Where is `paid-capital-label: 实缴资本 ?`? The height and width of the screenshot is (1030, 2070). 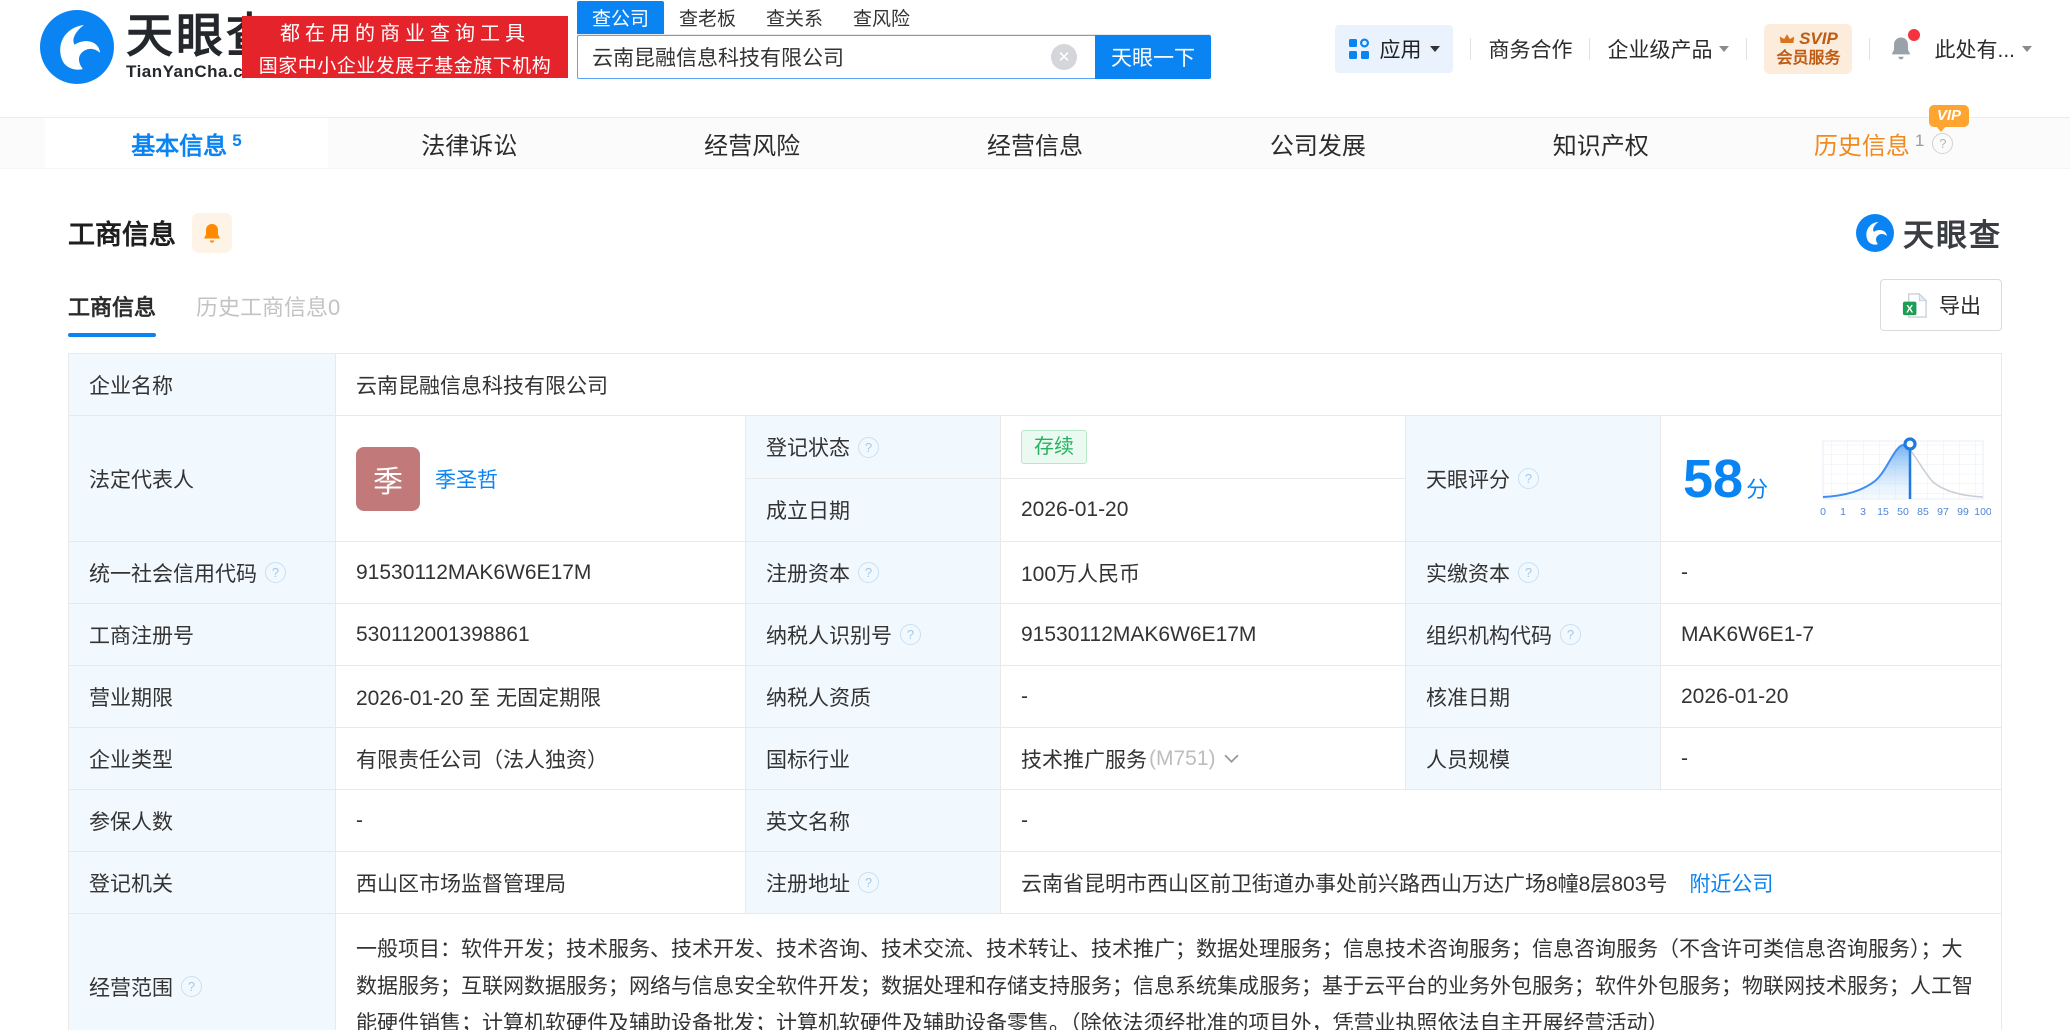 paid-capital-label: 实缴资本 ? is located at coordinates (1533, 572).